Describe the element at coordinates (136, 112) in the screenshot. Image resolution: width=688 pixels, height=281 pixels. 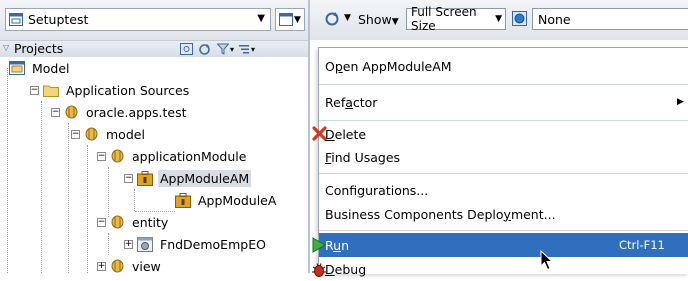
I see `tree-node-label: oracle.apps.test` at that location.